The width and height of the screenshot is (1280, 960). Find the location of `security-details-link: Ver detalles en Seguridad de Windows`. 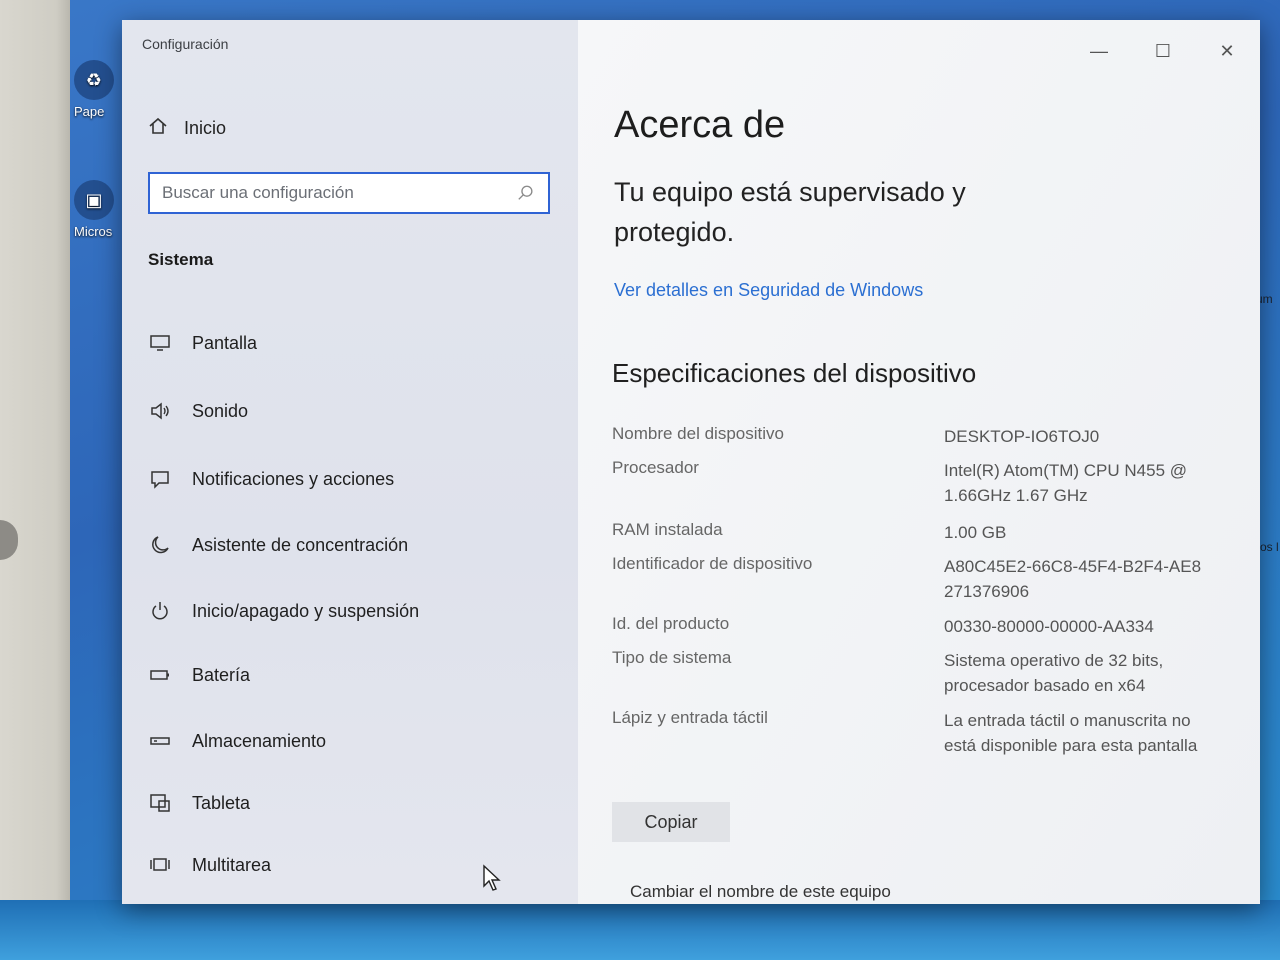

security-details-link: Ver detalles en Seguridad de Windows is located at coordinates (768, 290).